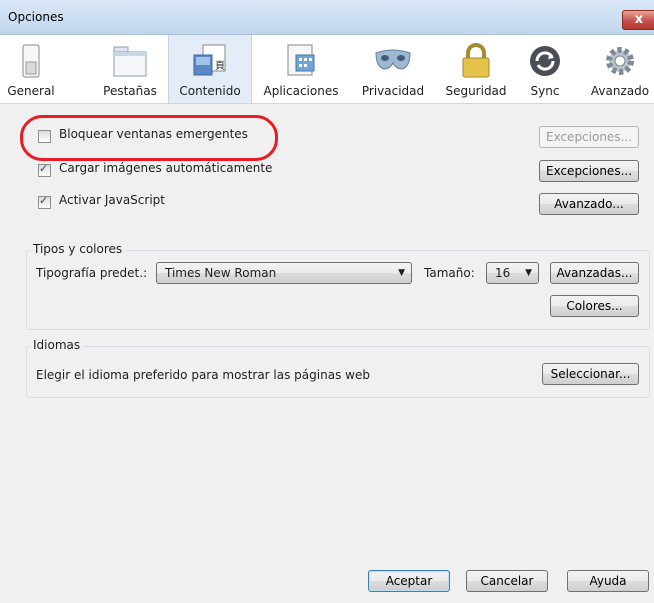  What do you see at coordinates (301, 60) in the screenshot?
I see `applications-icon` at bounding box center [301, 60].